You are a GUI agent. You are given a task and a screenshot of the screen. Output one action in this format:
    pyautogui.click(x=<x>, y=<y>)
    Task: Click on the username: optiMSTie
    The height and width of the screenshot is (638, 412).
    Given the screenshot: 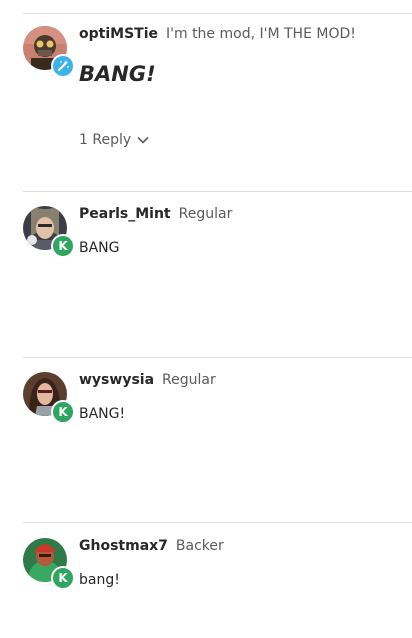 What is the action you would take?
    pyautogui.click(x=118, y=34)
    